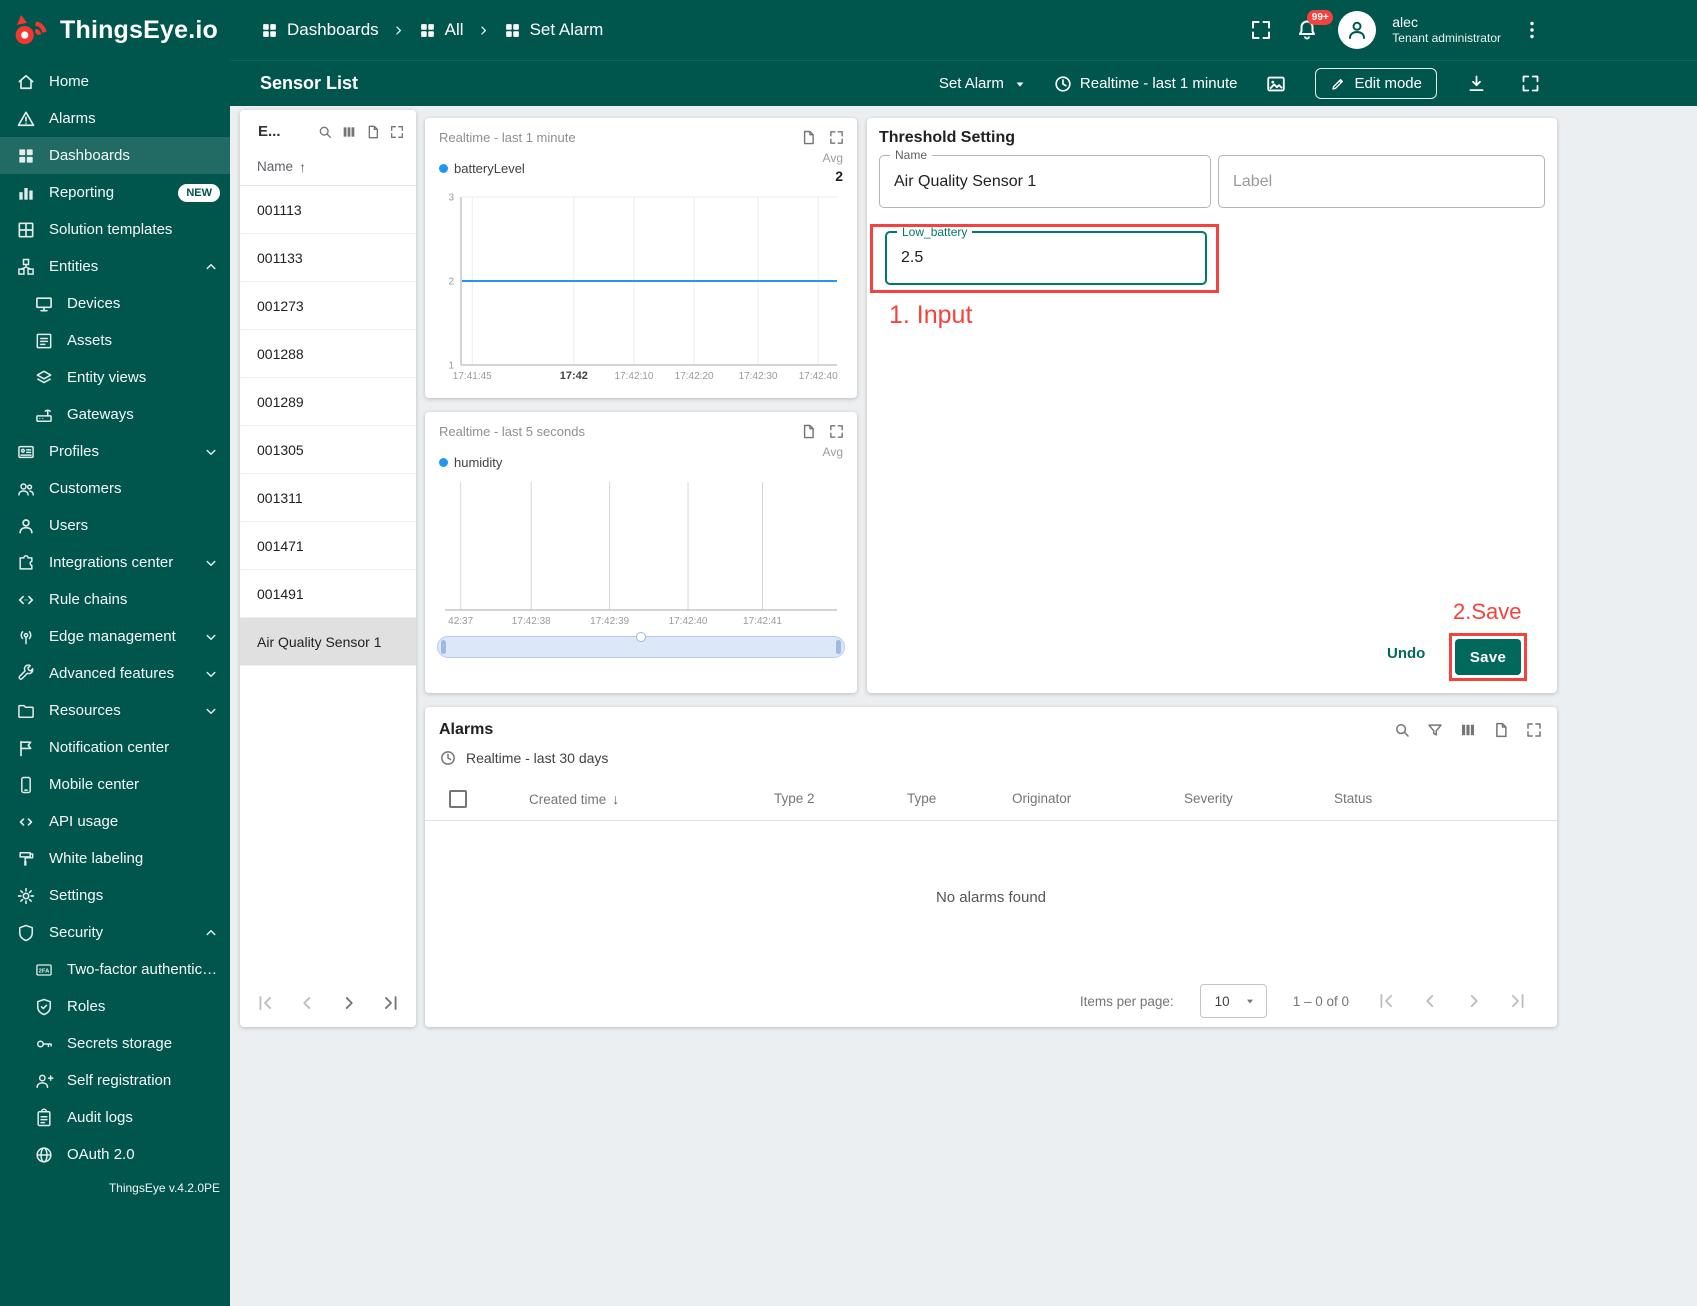 This screenshot has width=1697, height=1306. Describe the element at coordinates (615, 137) in the screenshot. I see `widget-timewindow-label: Realtime - last 1 minute` at that location.